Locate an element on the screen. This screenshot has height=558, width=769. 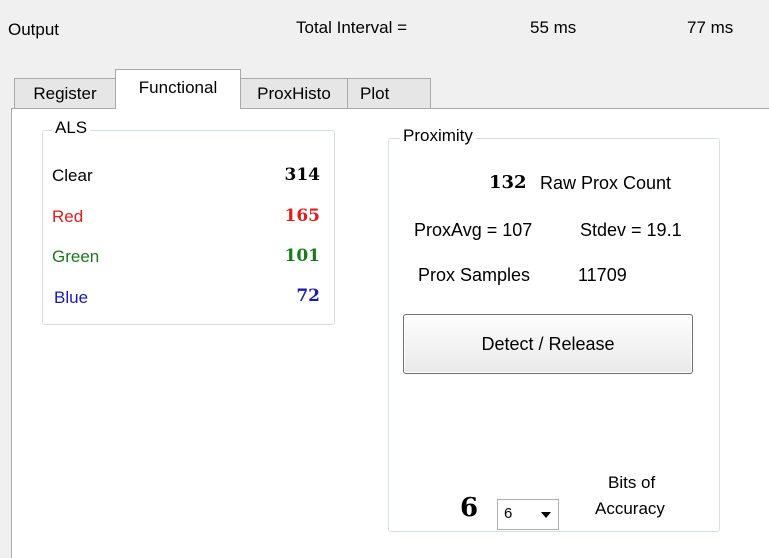
prox-samples-value: 11709 is located at coordinates (602, 275).